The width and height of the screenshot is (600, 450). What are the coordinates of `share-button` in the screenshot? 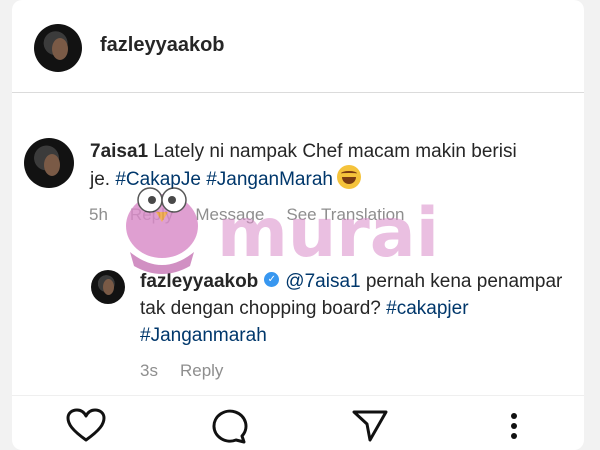 It's located at (370, 426).